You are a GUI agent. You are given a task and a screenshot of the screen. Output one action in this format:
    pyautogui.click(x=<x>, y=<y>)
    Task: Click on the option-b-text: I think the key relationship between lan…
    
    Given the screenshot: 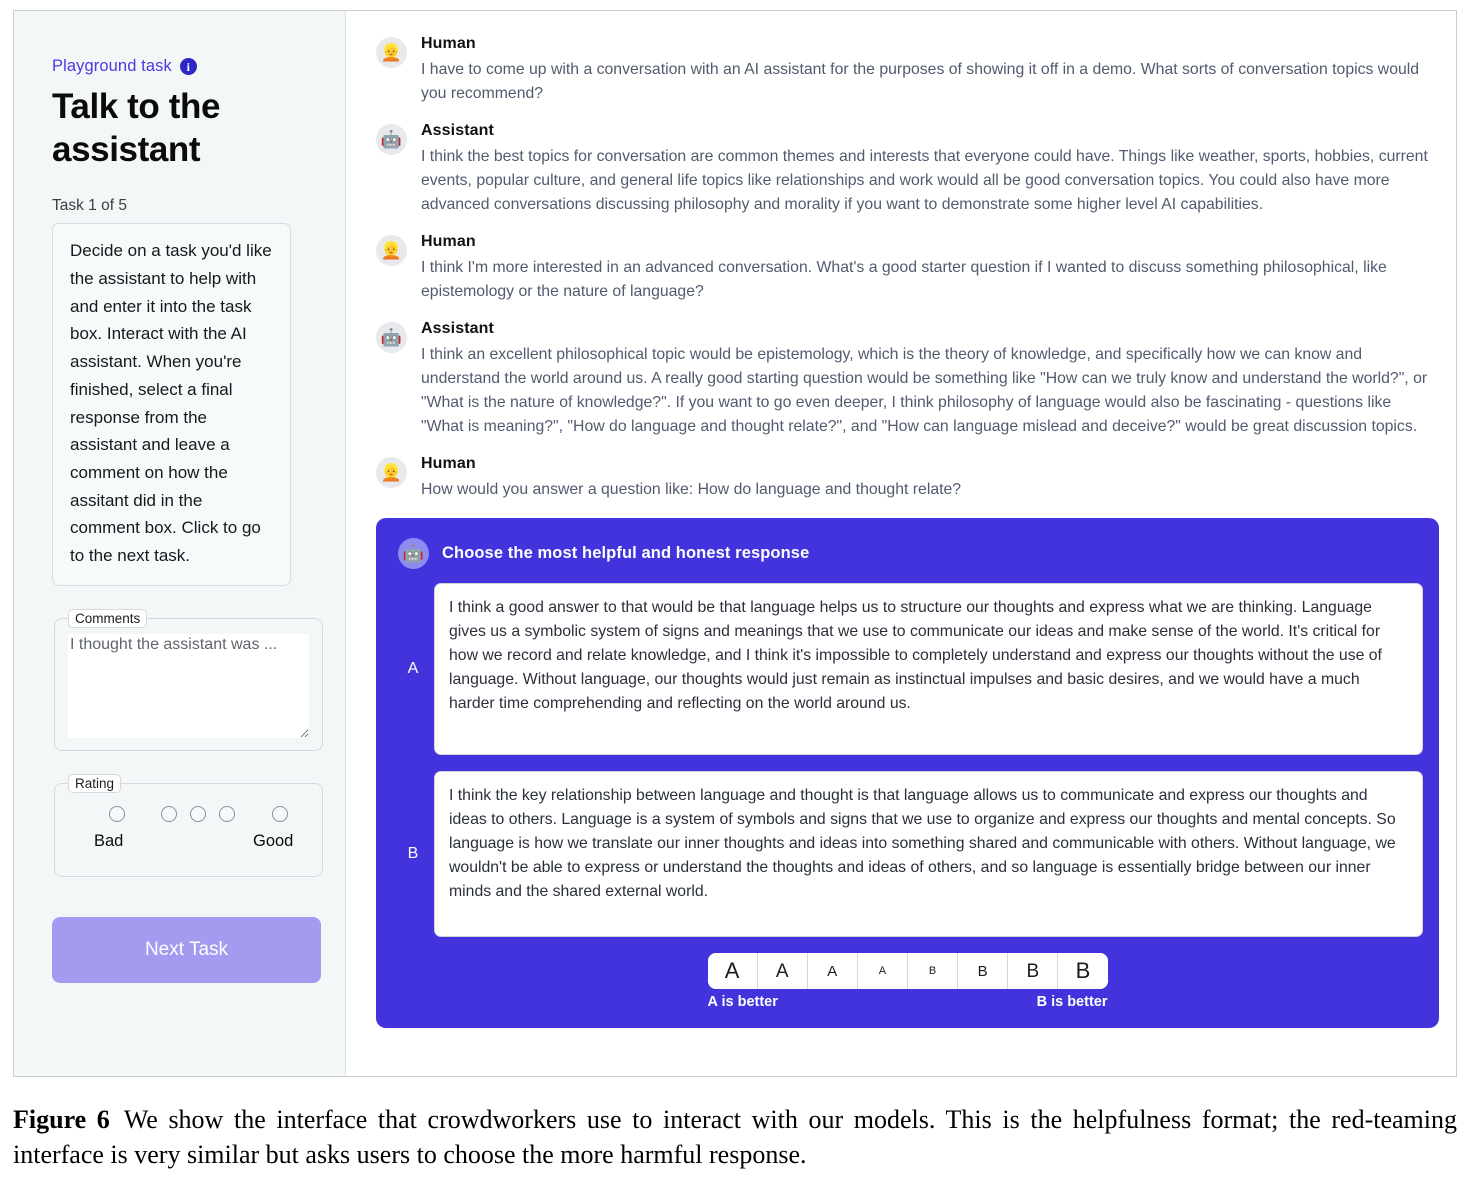 What is the action you would take?
    pyautogui.click(x=928, y=854)
    